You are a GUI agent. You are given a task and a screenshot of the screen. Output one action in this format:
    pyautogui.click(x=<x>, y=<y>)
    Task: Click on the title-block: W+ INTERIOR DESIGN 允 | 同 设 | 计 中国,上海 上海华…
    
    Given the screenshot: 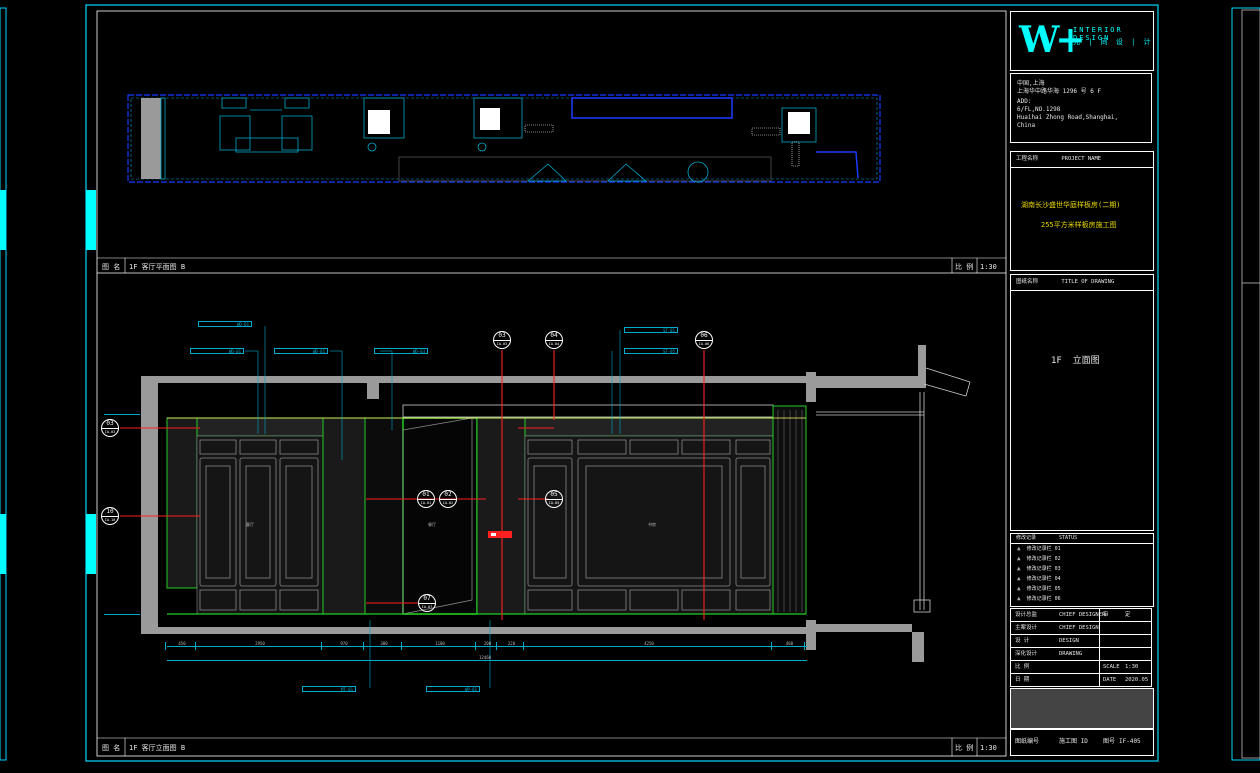 What is the action you would take?
    pyautogui.click(x=1082, y=383)
    